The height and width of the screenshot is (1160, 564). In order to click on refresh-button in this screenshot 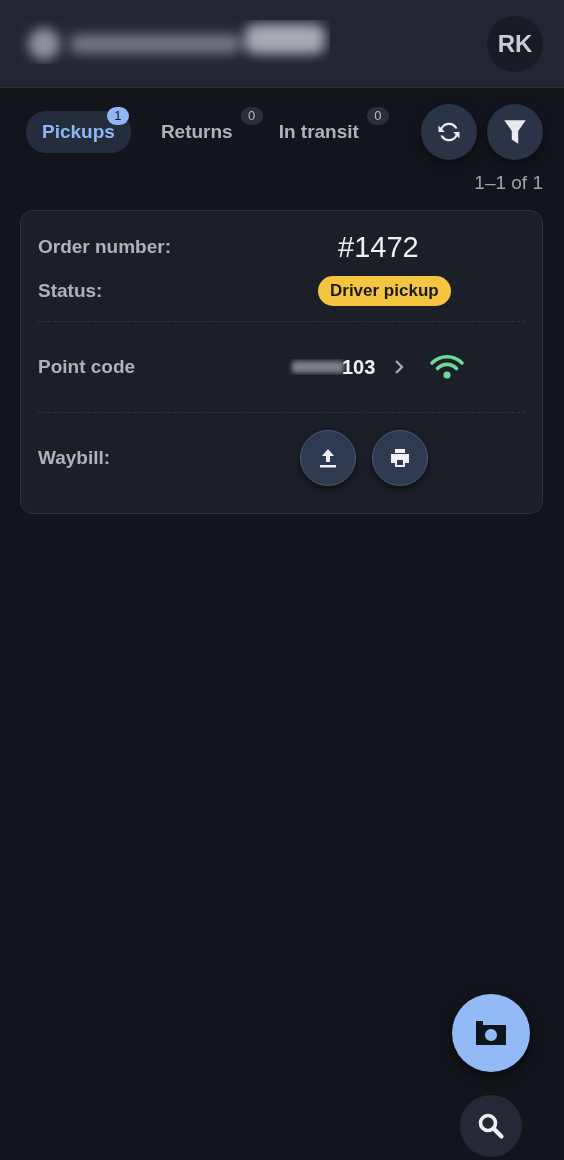, I will do `click(449, 132)`.